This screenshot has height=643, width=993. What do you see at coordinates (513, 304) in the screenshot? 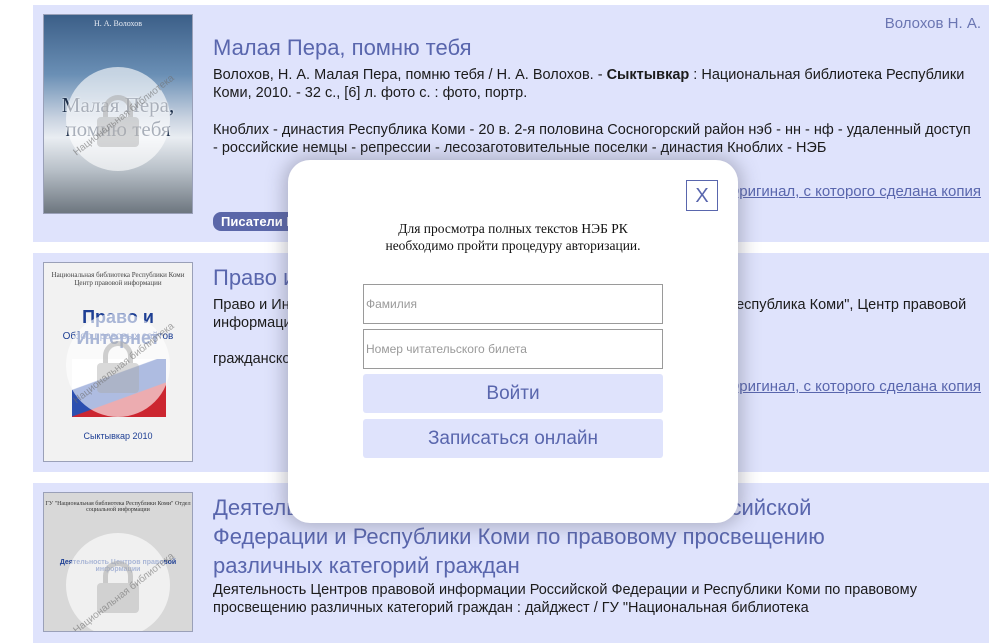
I see `surname-input` at bounding box center [513, 304].